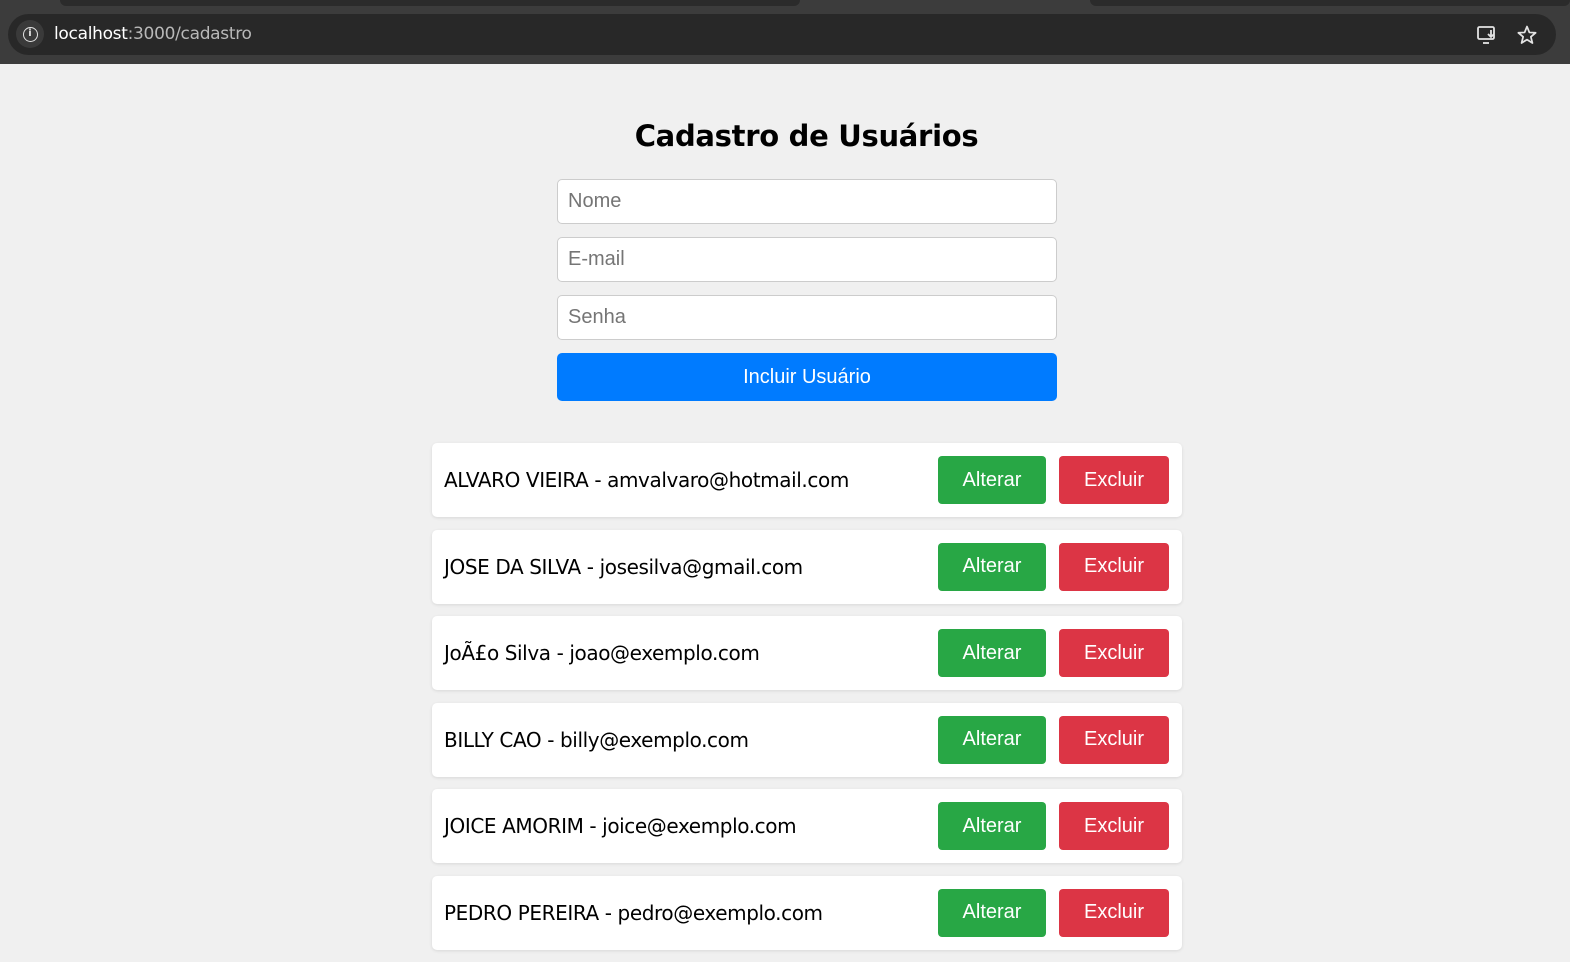 This screenshot has height=962, width=1570. What do you see at coordinates (807, 201) in the screenshot?
I see `name-input` at bounding box center [807, 201].